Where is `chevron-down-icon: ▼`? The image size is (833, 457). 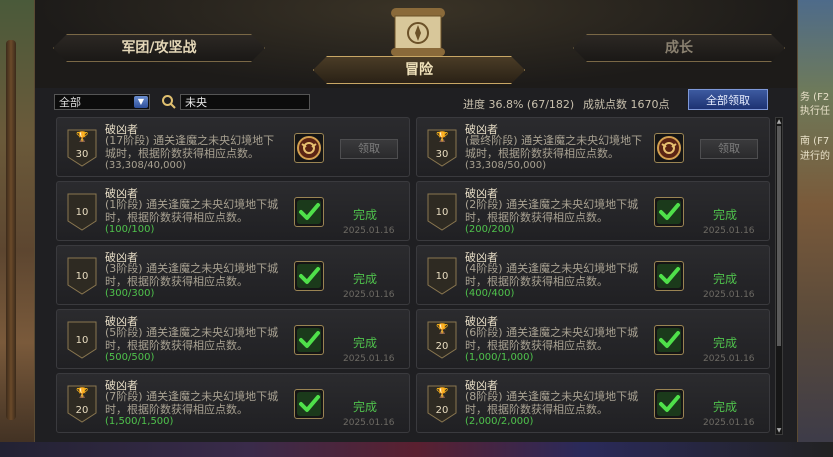 chevron-down-icon: ▼ is located at coordinates (141, 102).